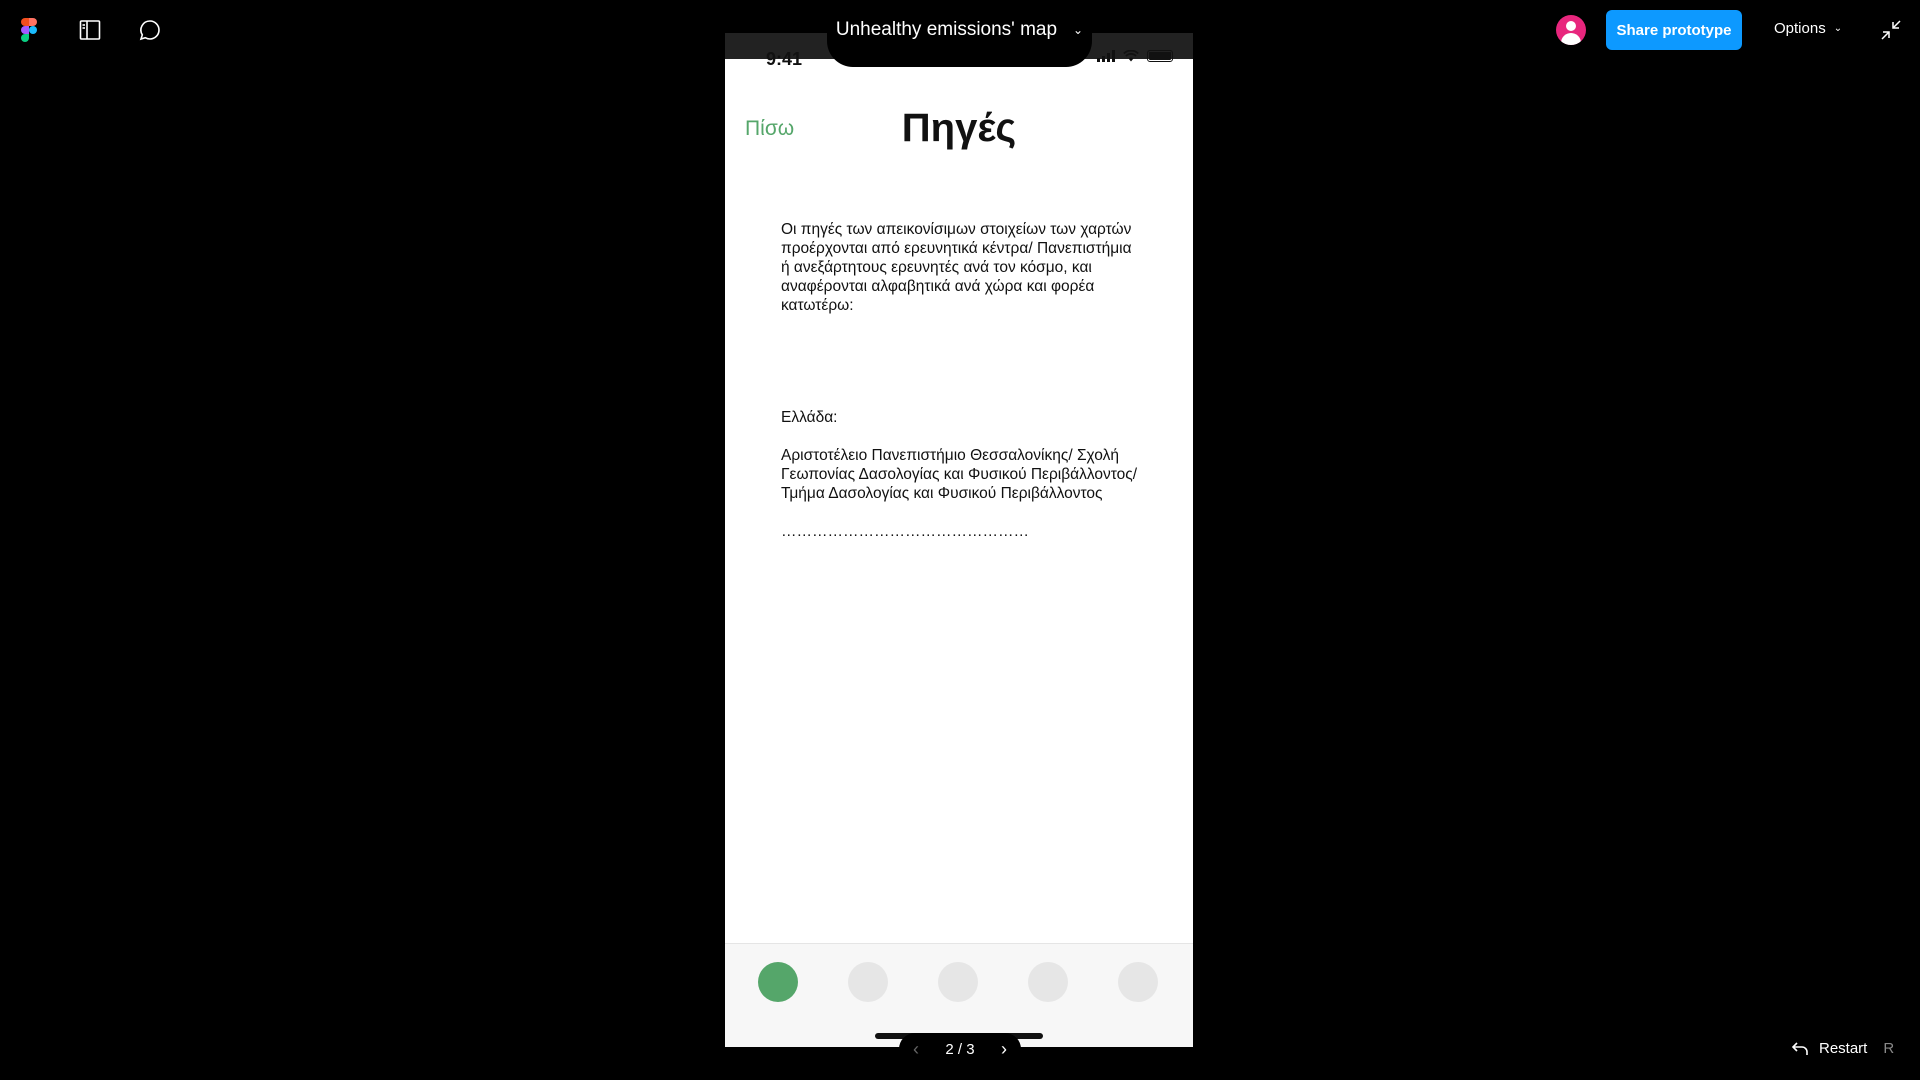  I want to click on prototype-title: Unhealthy emissions' map, so click(946, 29).